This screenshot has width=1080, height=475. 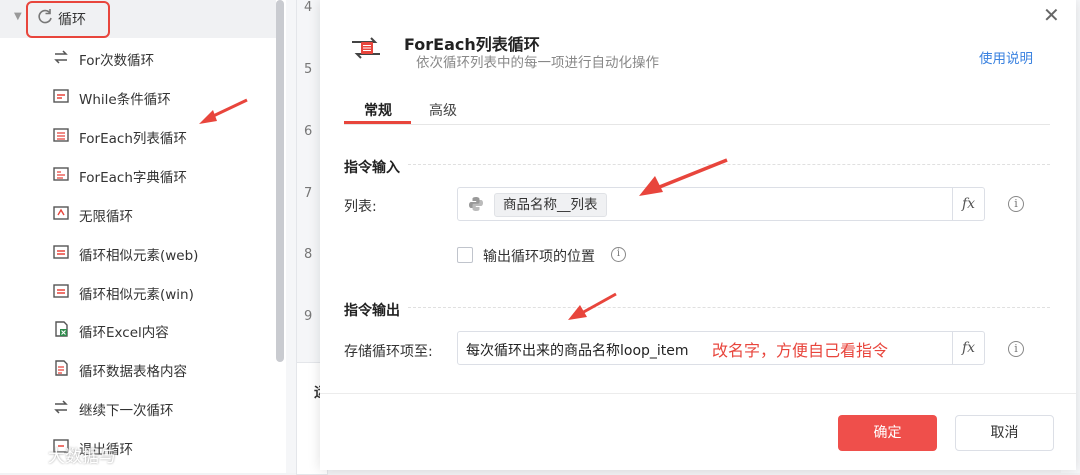 I want to click on sidebar-item-label: ForEach字典循环, so click(x=133, y=178).